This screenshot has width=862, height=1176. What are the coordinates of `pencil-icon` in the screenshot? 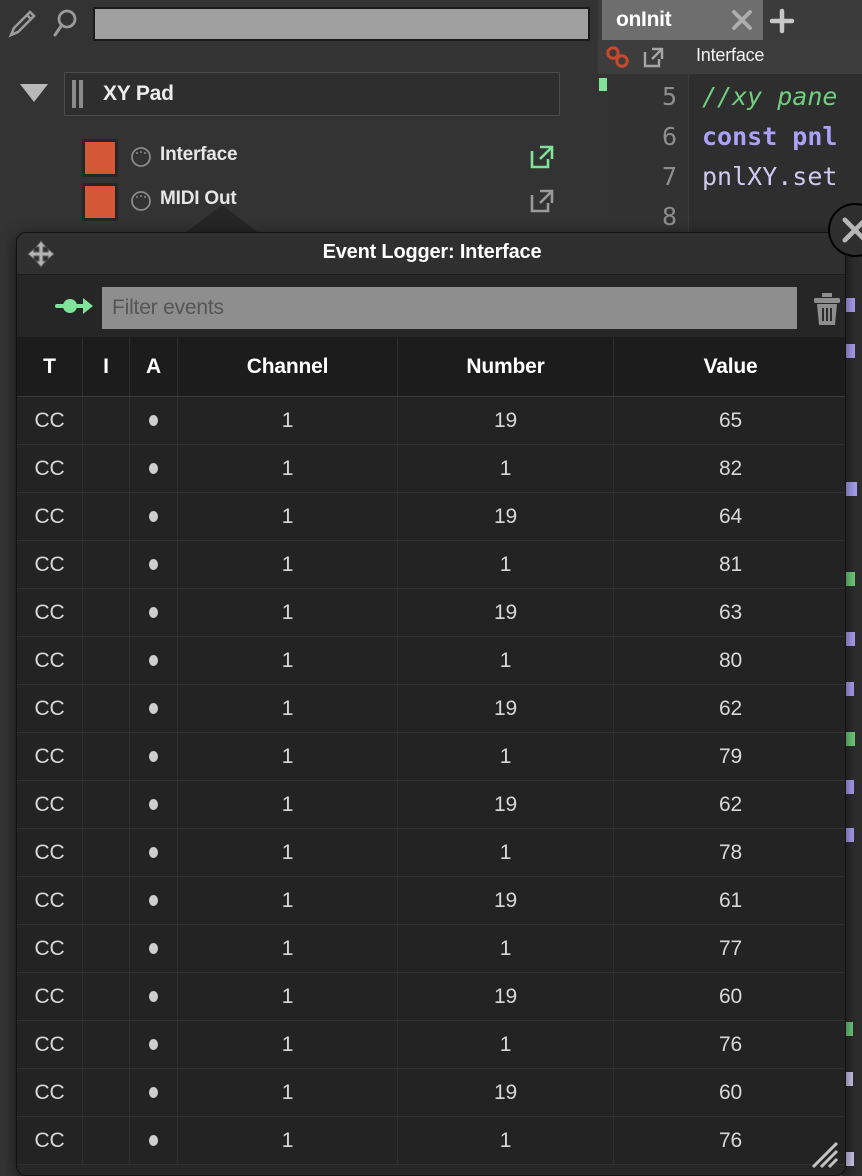 It's located at (23, 23).